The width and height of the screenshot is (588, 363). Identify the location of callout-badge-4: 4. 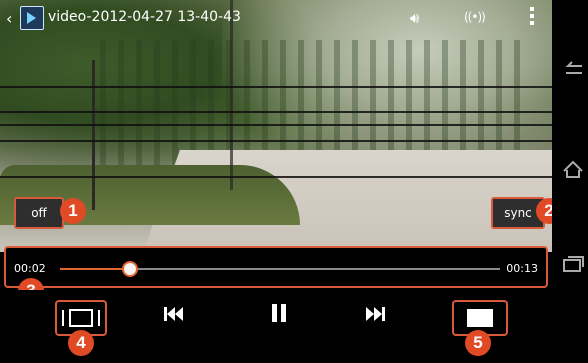
(81, 343).